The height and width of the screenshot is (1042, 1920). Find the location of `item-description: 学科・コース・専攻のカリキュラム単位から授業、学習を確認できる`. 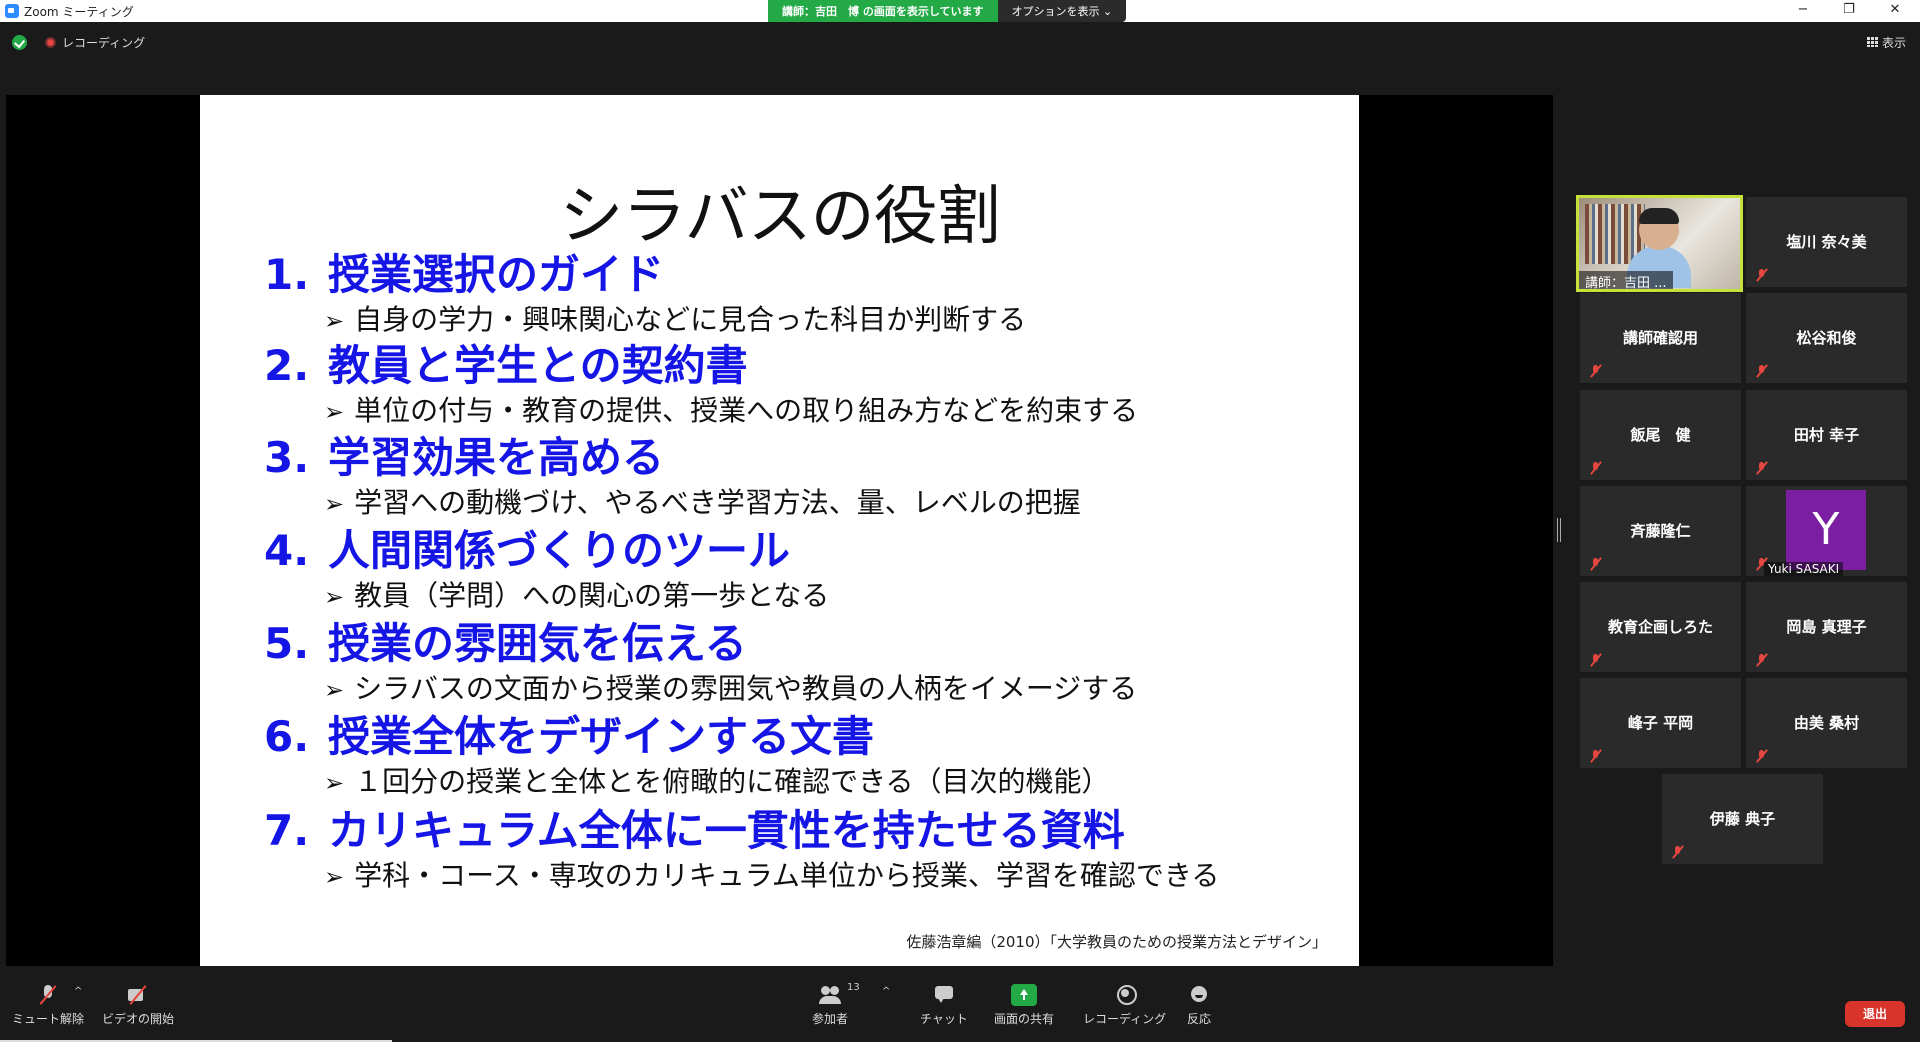

item-description: 学科・コース・専攻のカリキュラム単位から授業、学習を確認できる is located at coordinates (787, 875).